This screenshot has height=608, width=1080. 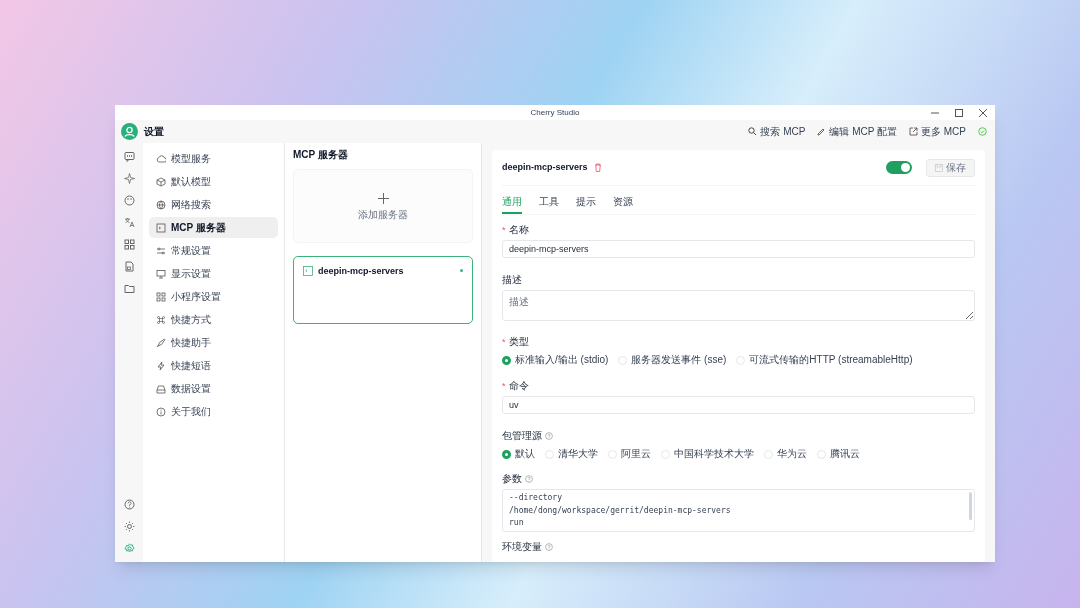 I want to click on panel-title: MCP 服务器, so click(x=321, y=155).